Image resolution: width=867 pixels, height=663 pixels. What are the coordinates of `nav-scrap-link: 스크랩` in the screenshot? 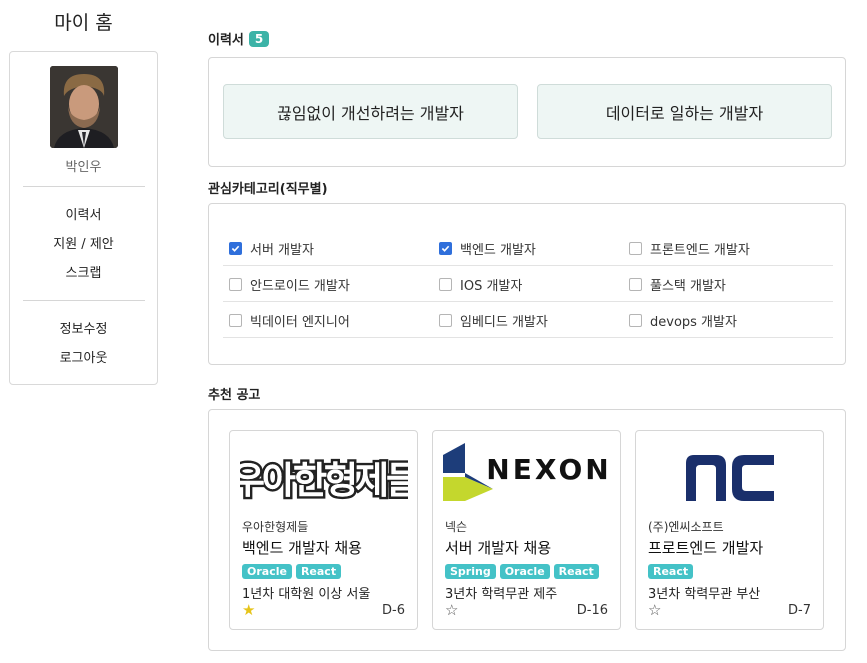 It's located at (83, 271).